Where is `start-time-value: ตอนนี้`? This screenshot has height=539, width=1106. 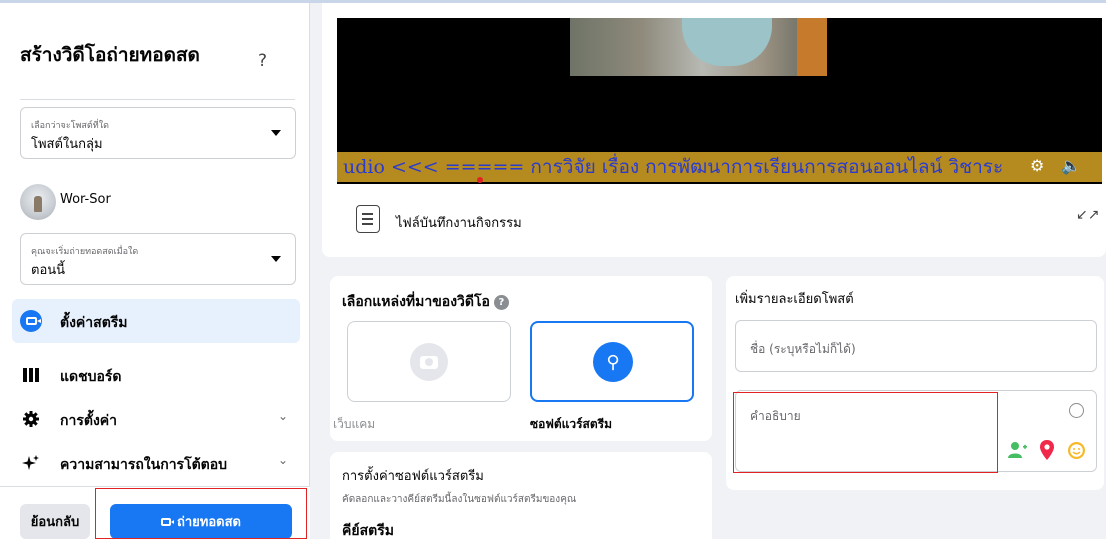 start-time-value: ตอนนี้ is located at coordinates (48, 270).